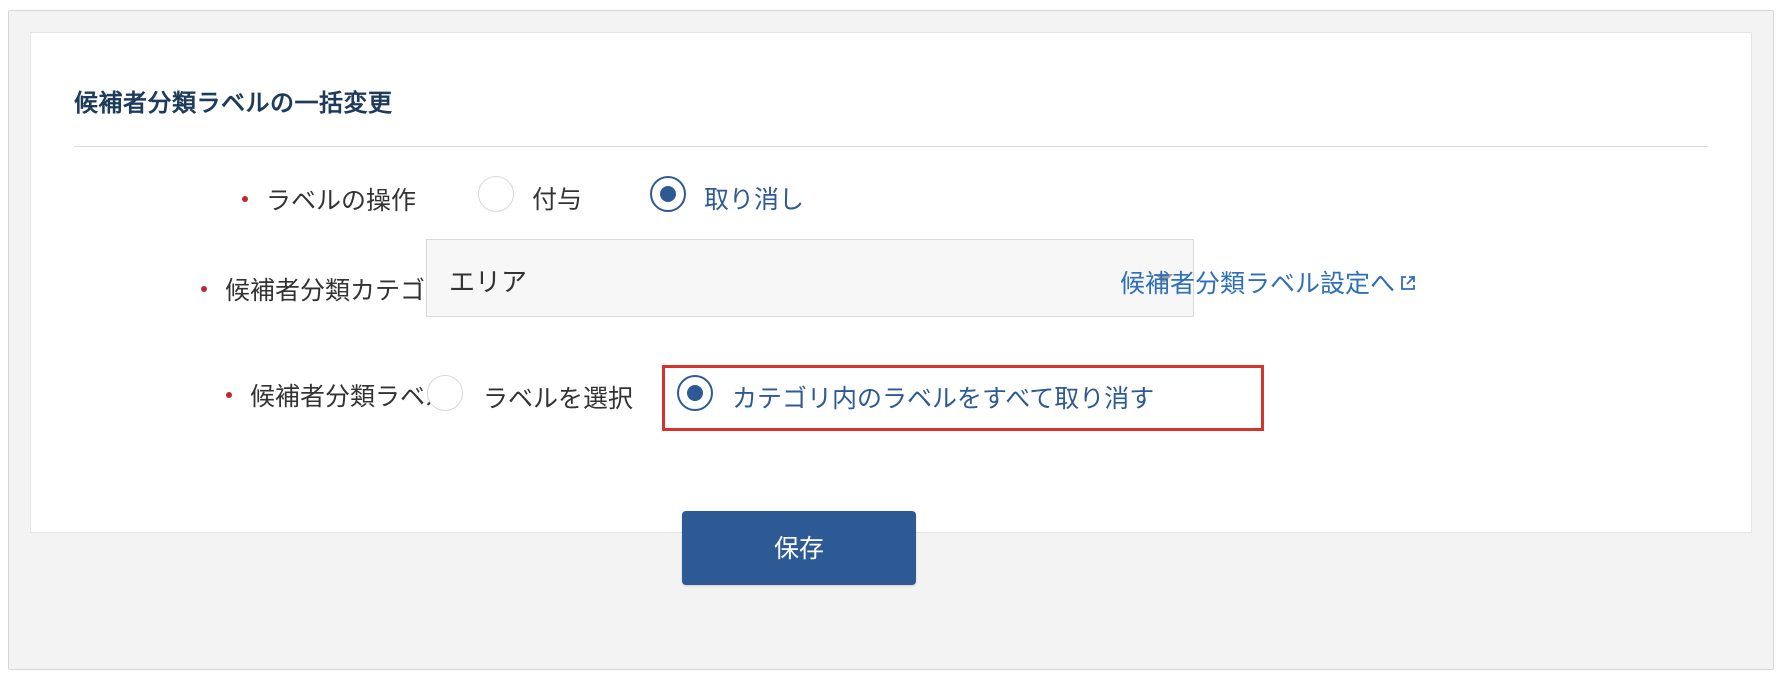 The height and width of the screenshot is (680, 1784). I want to click on operation-row: ラベルの操作 付与 取り消し, so click(891, 194).